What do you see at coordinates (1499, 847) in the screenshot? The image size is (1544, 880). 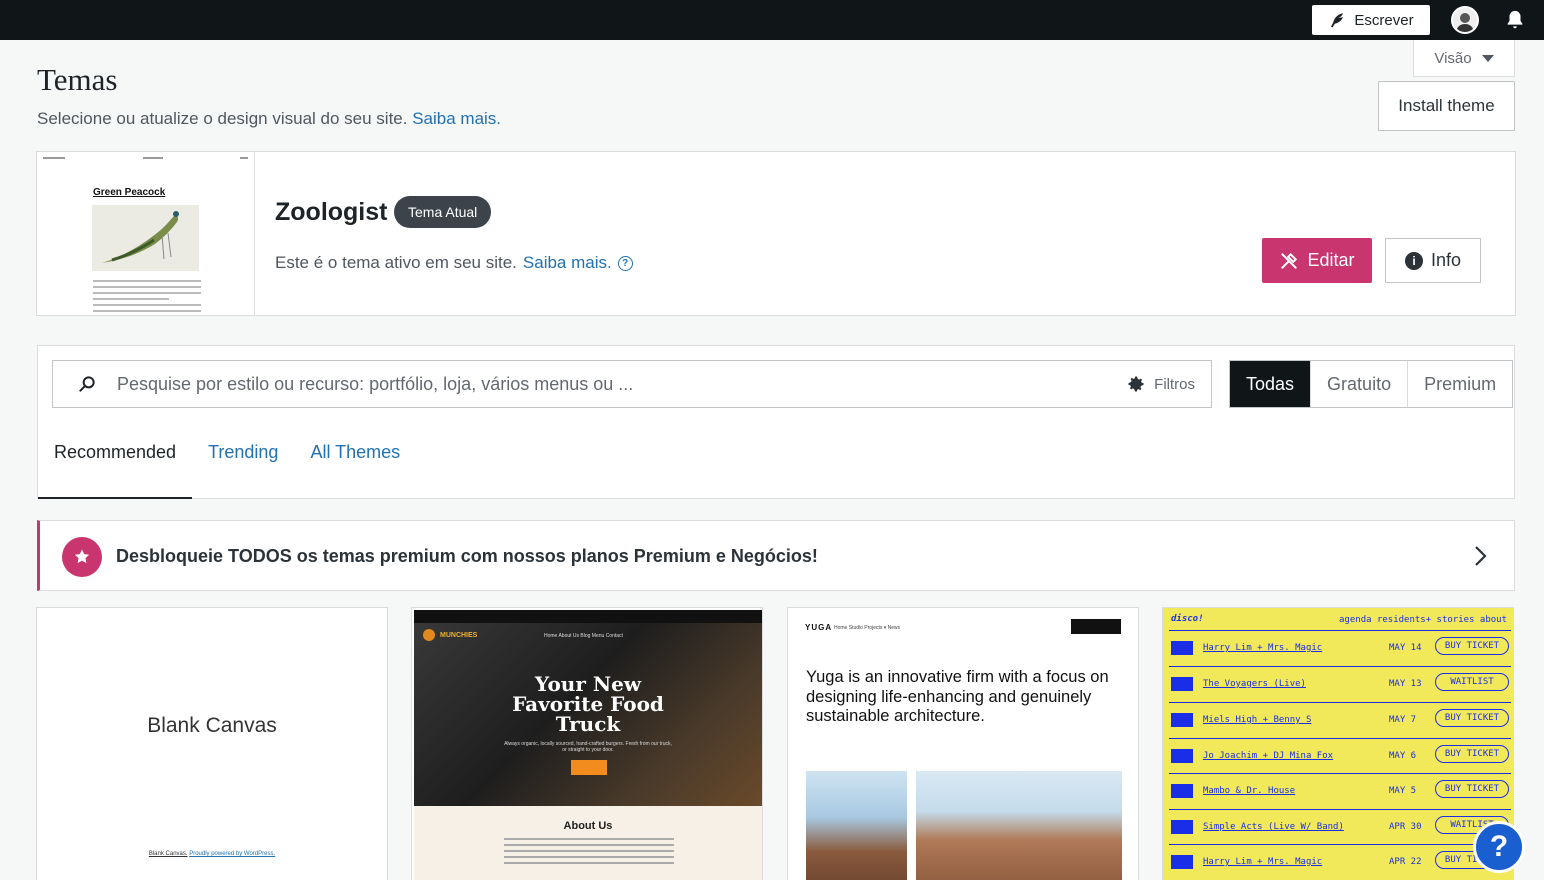 I see `help-button: ?` at bounding box center [1499, 847].